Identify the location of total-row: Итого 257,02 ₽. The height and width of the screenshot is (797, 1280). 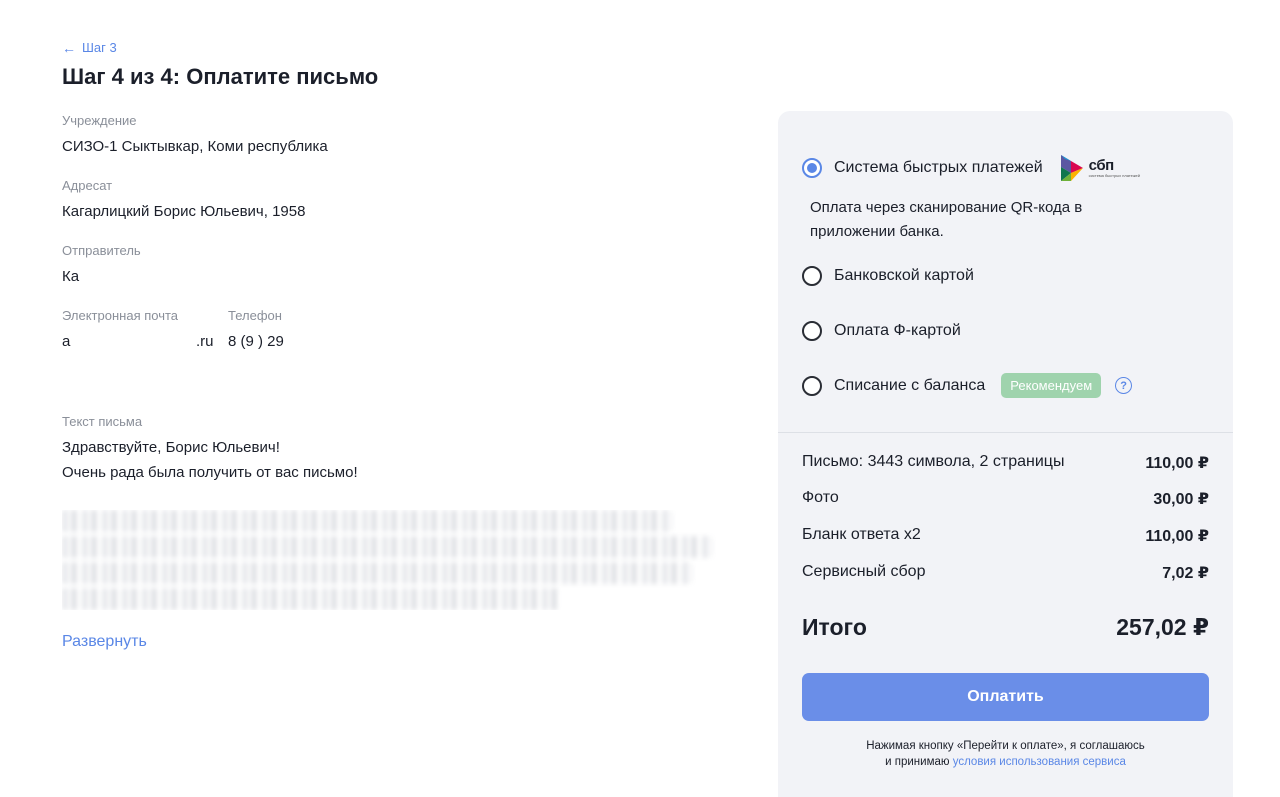
(1005, 627).